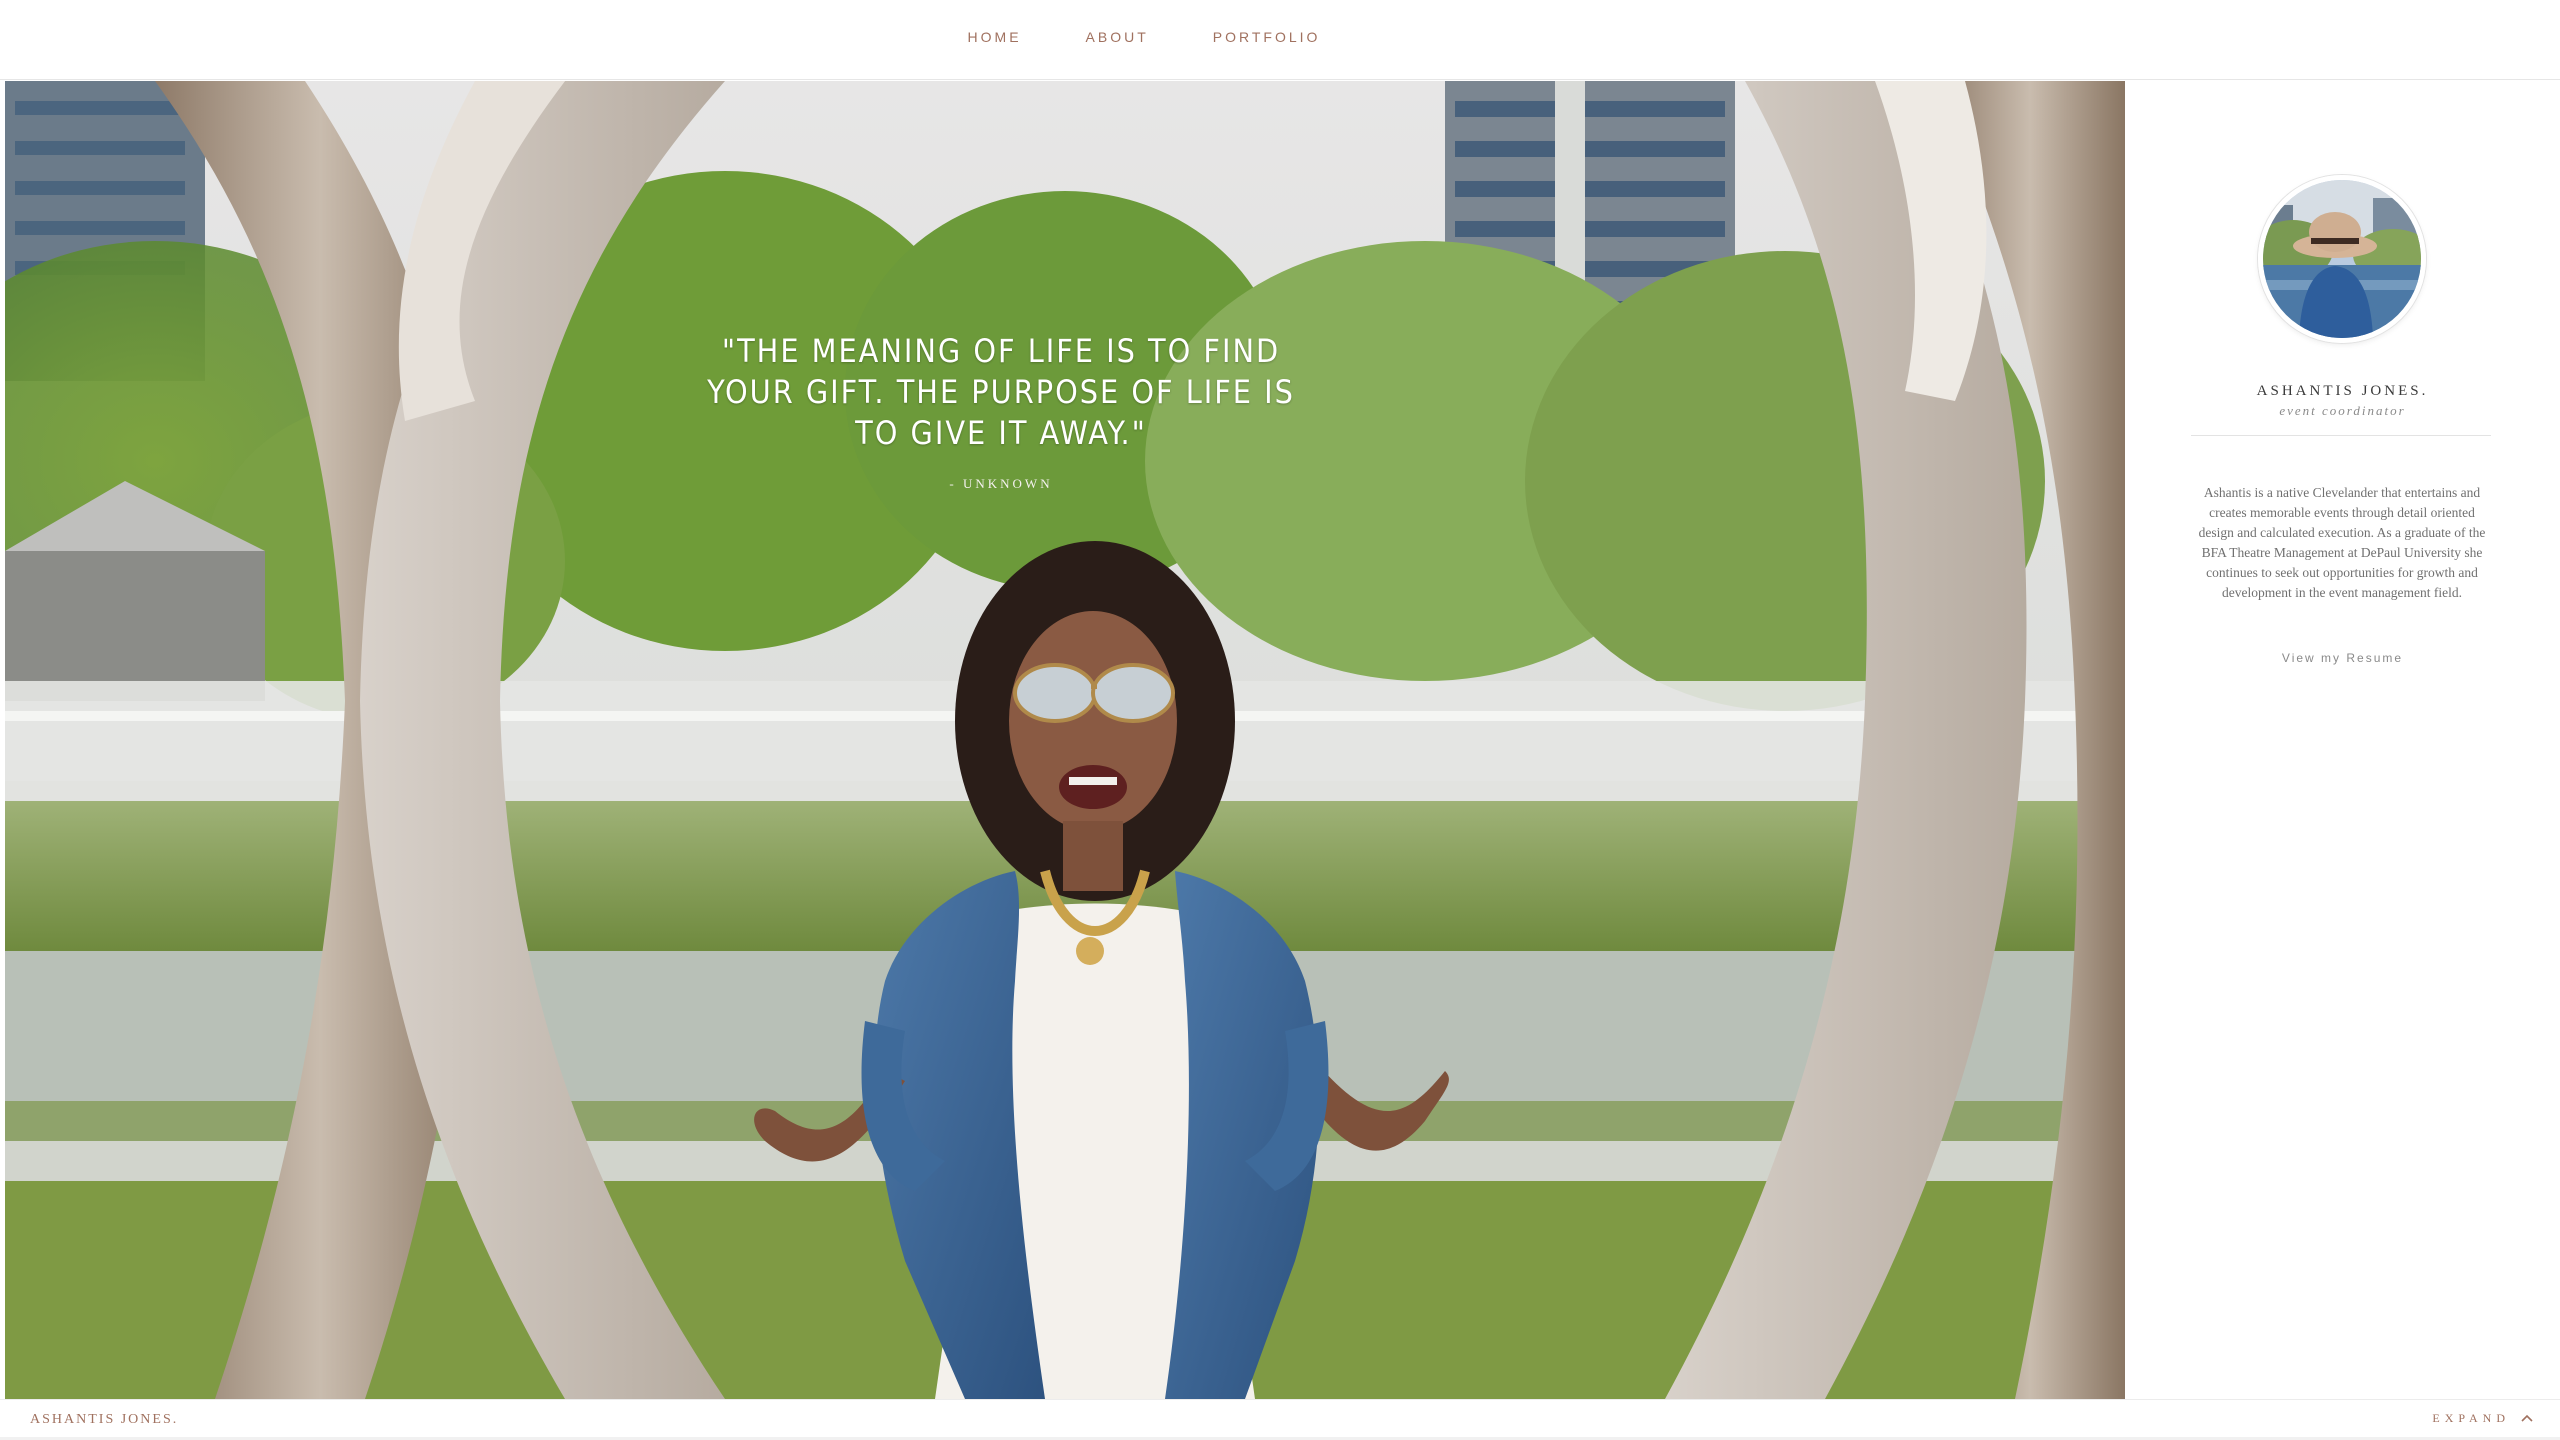  I want to click on top-navigation: HOME ABOUT PORTFOLIO, so click(1280, 40).